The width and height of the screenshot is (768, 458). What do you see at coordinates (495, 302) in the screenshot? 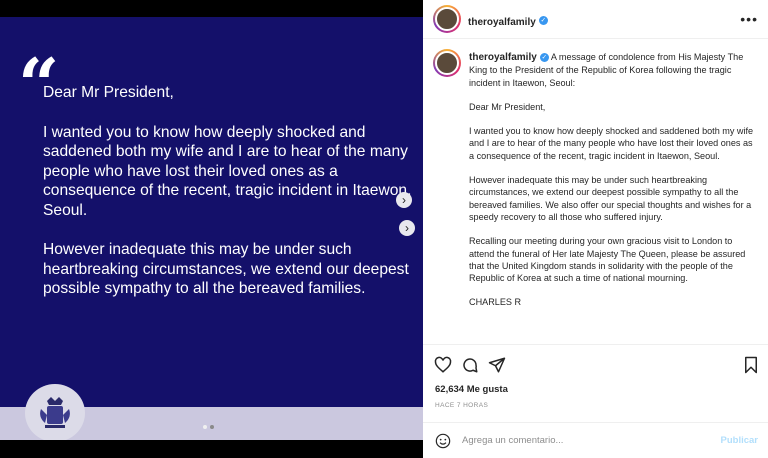
I see `caption-signature: CHARLES R` at bounding box center [495, 302].